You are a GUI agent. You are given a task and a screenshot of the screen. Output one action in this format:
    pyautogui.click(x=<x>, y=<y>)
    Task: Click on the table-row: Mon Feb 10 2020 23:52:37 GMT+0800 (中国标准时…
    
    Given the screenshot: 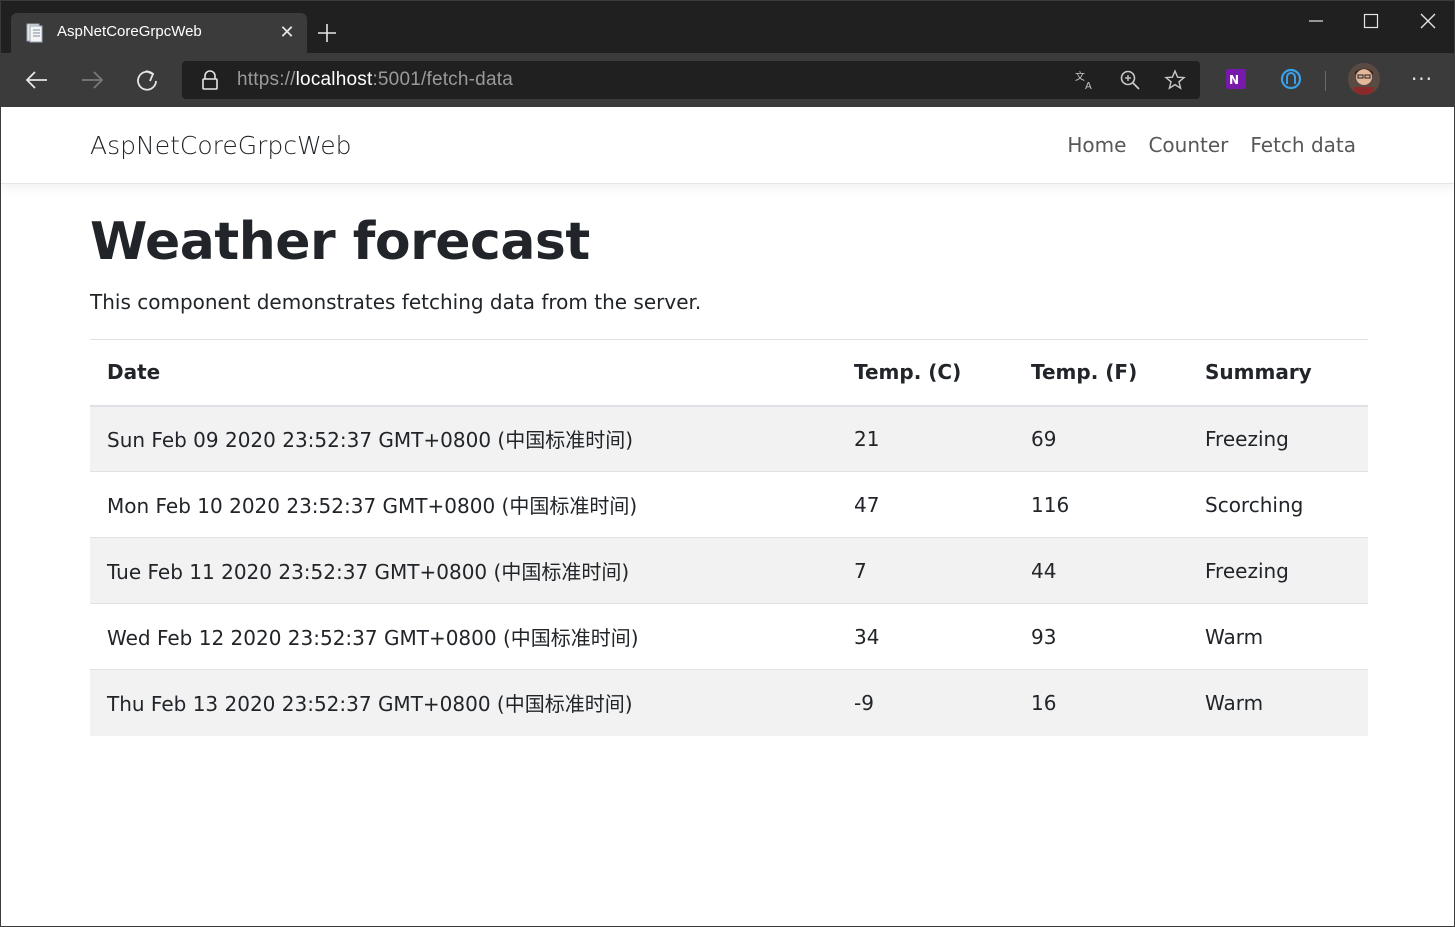 What is the action you would take?
    pyautogui.click(x=729, y=504)
    